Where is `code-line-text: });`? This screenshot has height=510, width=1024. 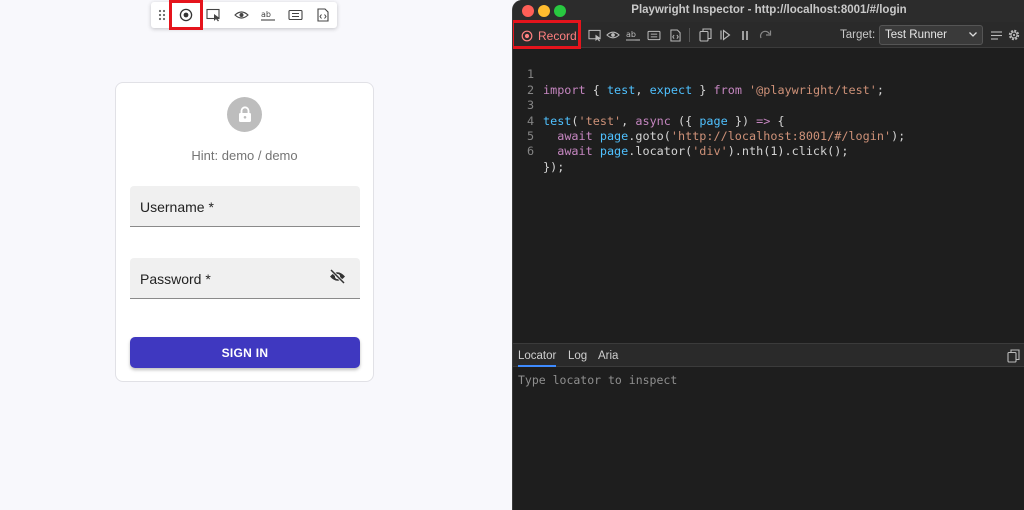
code-line-text: }); is located at coordinates (554, 166).